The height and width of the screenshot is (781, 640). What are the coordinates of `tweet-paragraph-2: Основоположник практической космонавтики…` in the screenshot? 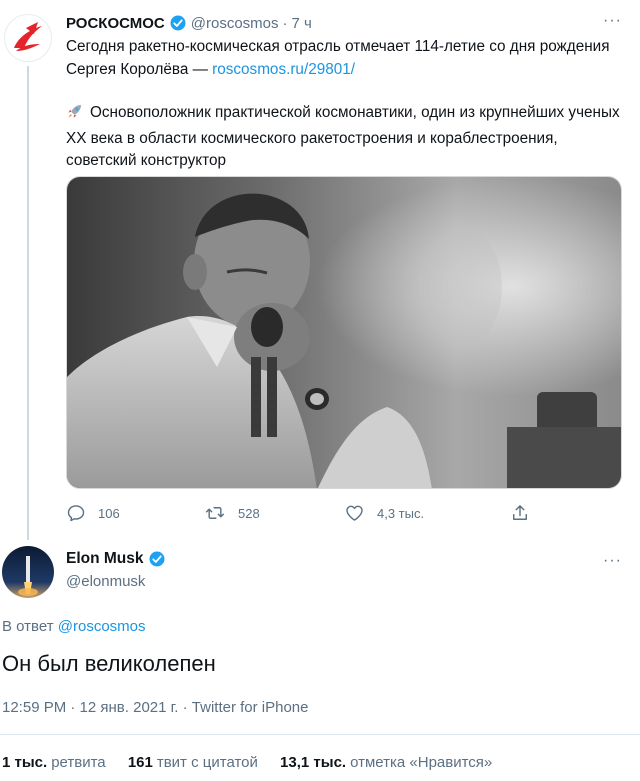 It's located at (344, 137).